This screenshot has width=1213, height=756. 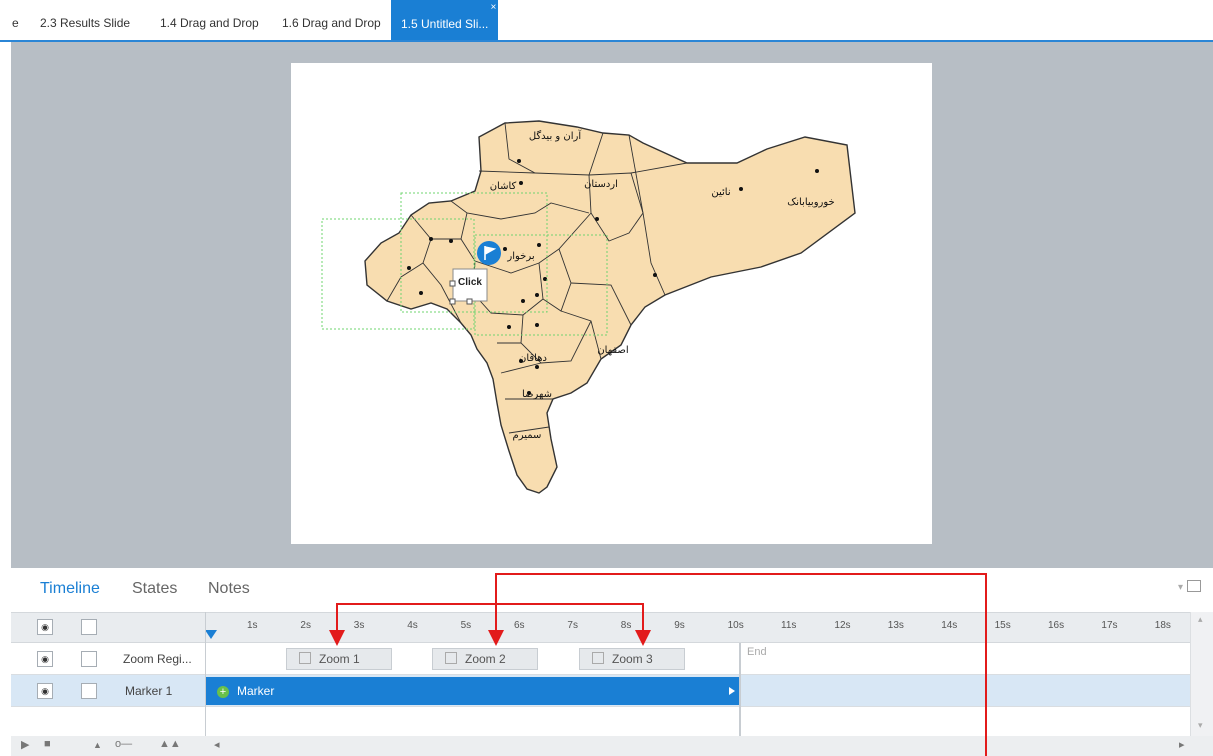 I want to click on lock-icon, so click(x=89, y=627).